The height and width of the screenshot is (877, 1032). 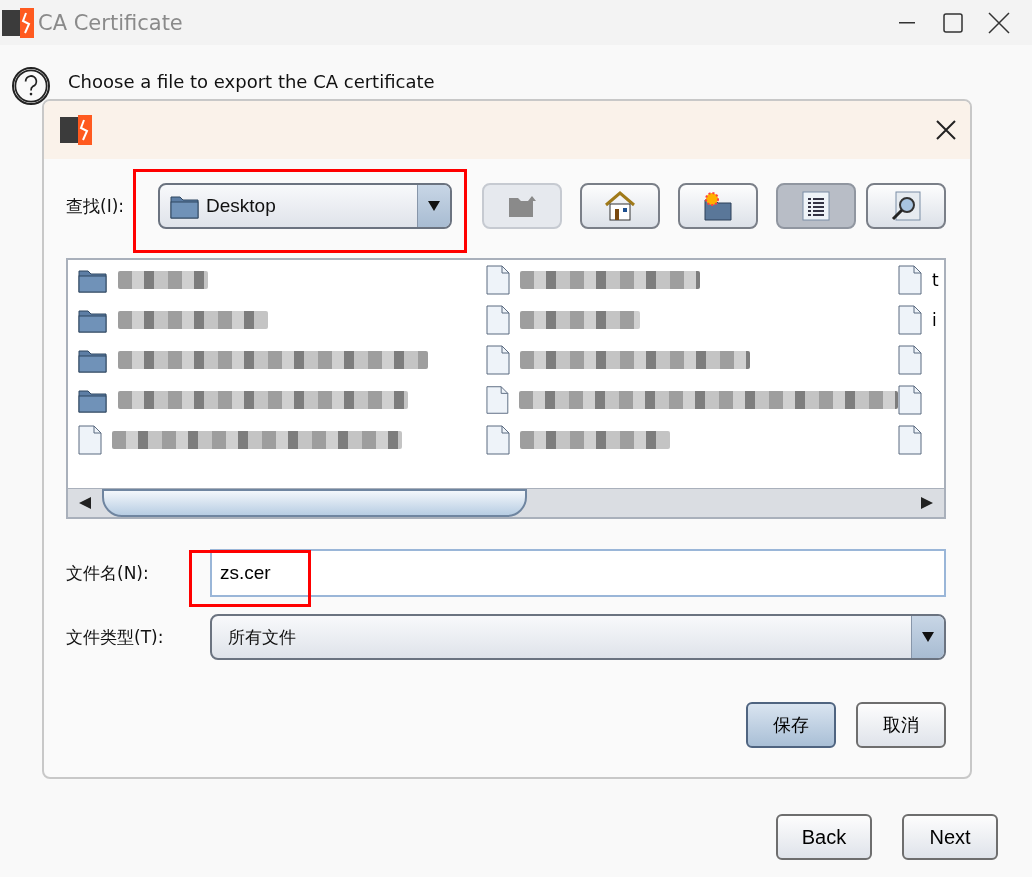 I want to click on file-name-field: zs.cer, so click(x=578, y=573).